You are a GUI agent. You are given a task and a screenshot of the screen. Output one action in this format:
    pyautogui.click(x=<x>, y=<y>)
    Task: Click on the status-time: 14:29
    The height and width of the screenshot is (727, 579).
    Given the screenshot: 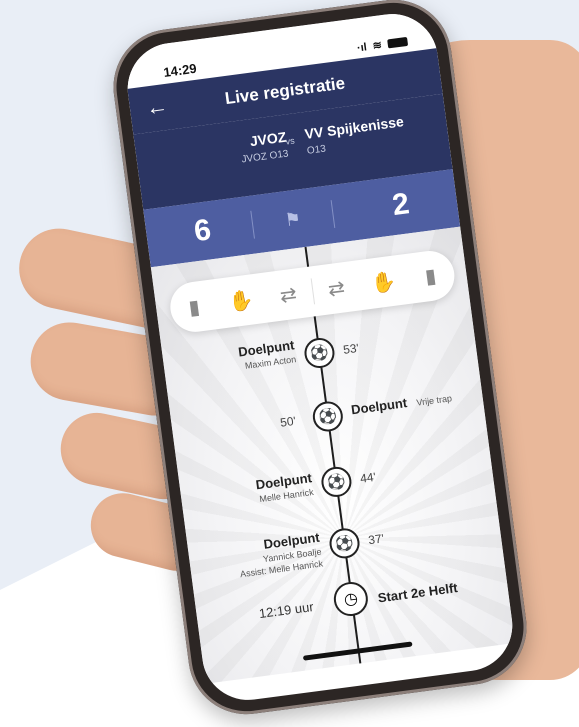 What is the action you would take?
    pyautogui.click(x=180, y=70)
    